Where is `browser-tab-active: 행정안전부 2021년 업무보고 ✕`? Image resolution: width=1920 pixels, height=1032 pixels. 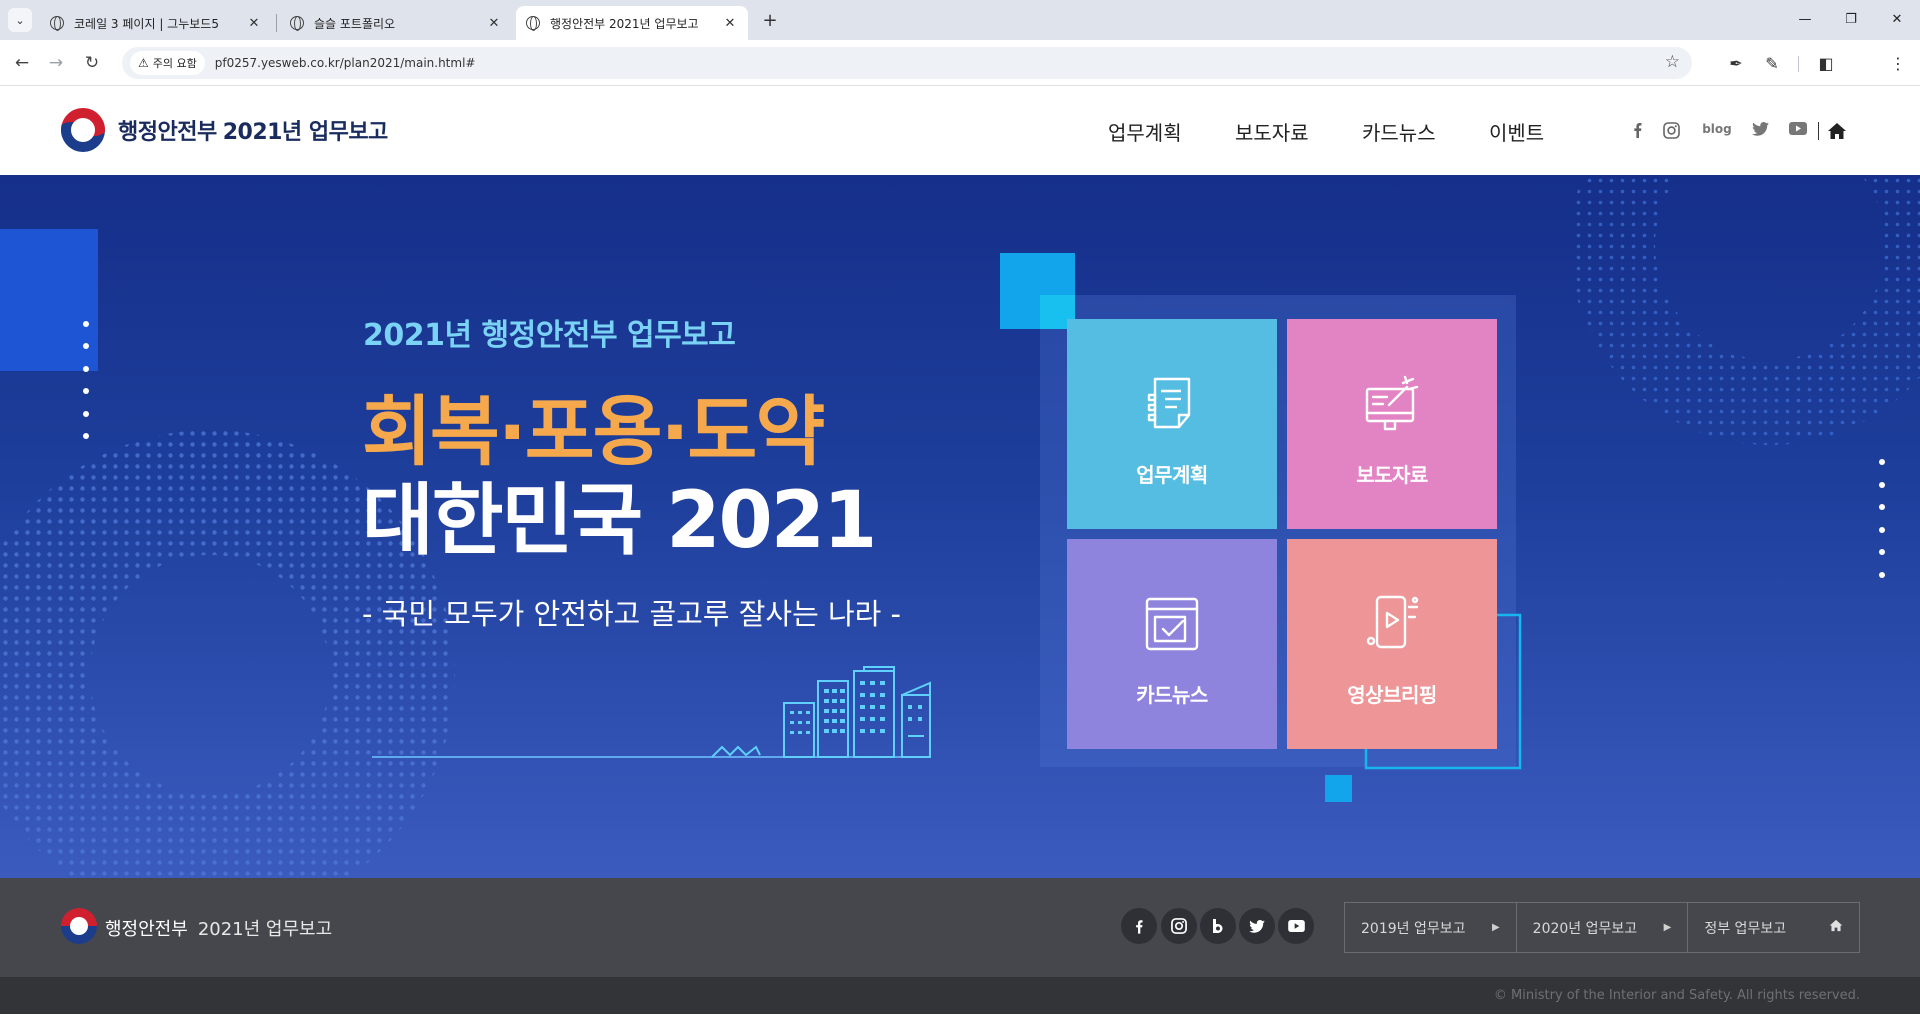
browser-tab-active: 행정안전부 2021년 업무보고 ✕ is located at coordinates (632, 23).